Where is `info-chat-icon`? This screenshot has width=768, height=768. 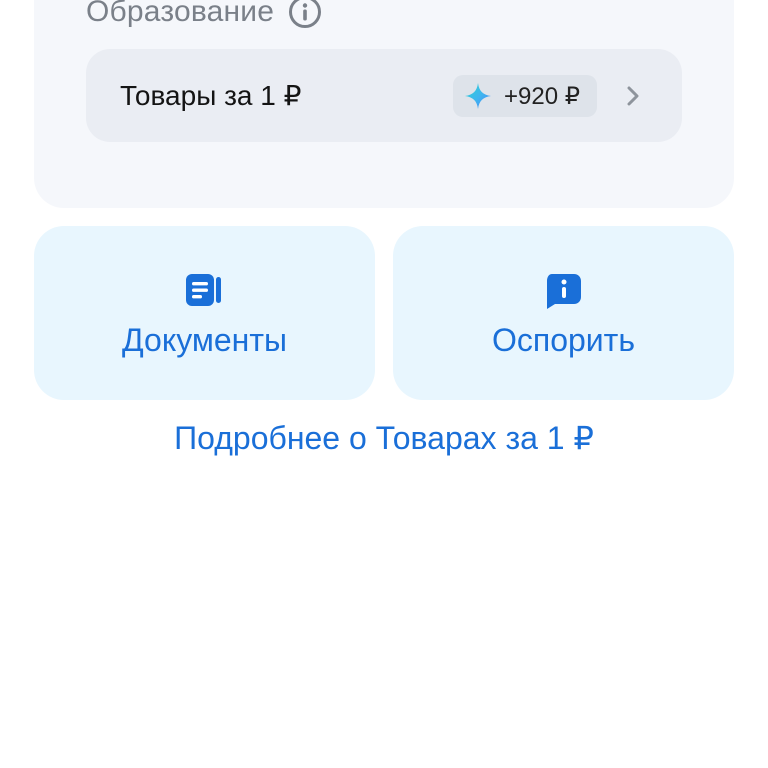 info-chat-icon is located at coordinates (563, 291).